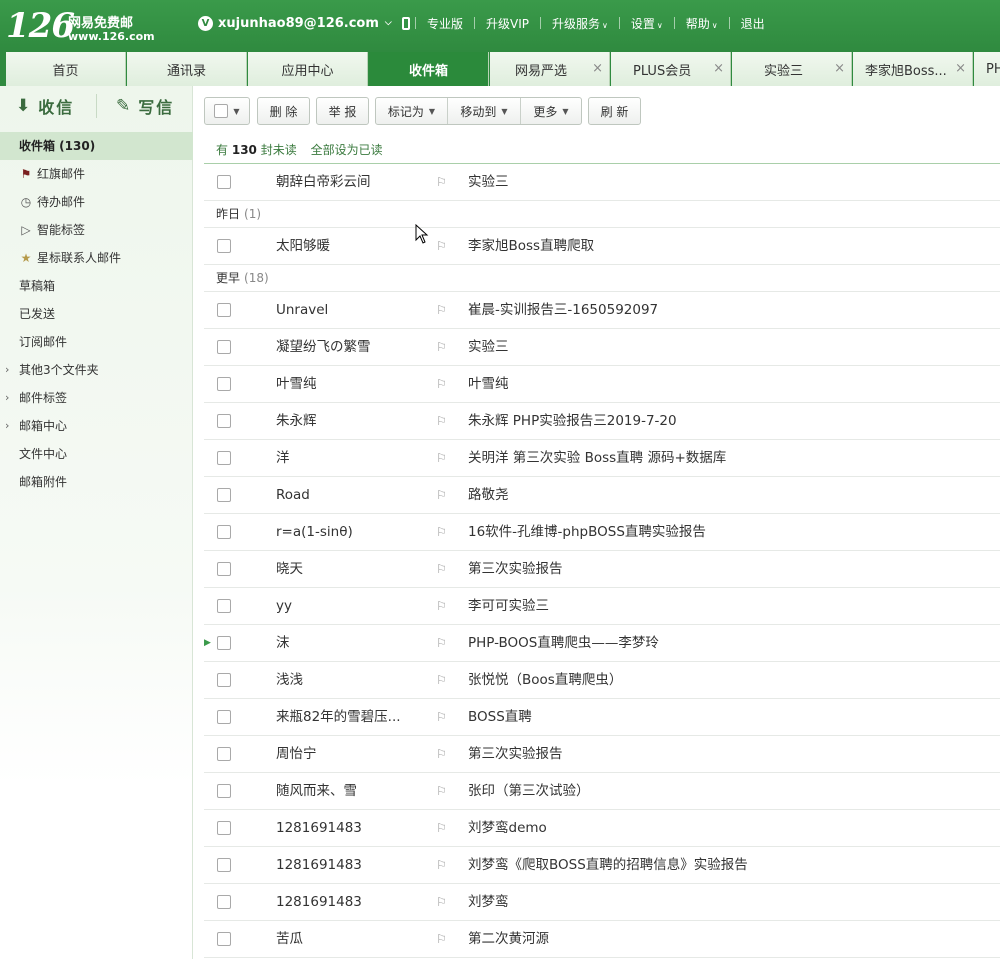 The height and width of the screenshot is (959, 1000). Describe the element at coordinates (96, 482) in the screenshot. I see `sidebar-item-attachments: 邮箱附件` at that location.